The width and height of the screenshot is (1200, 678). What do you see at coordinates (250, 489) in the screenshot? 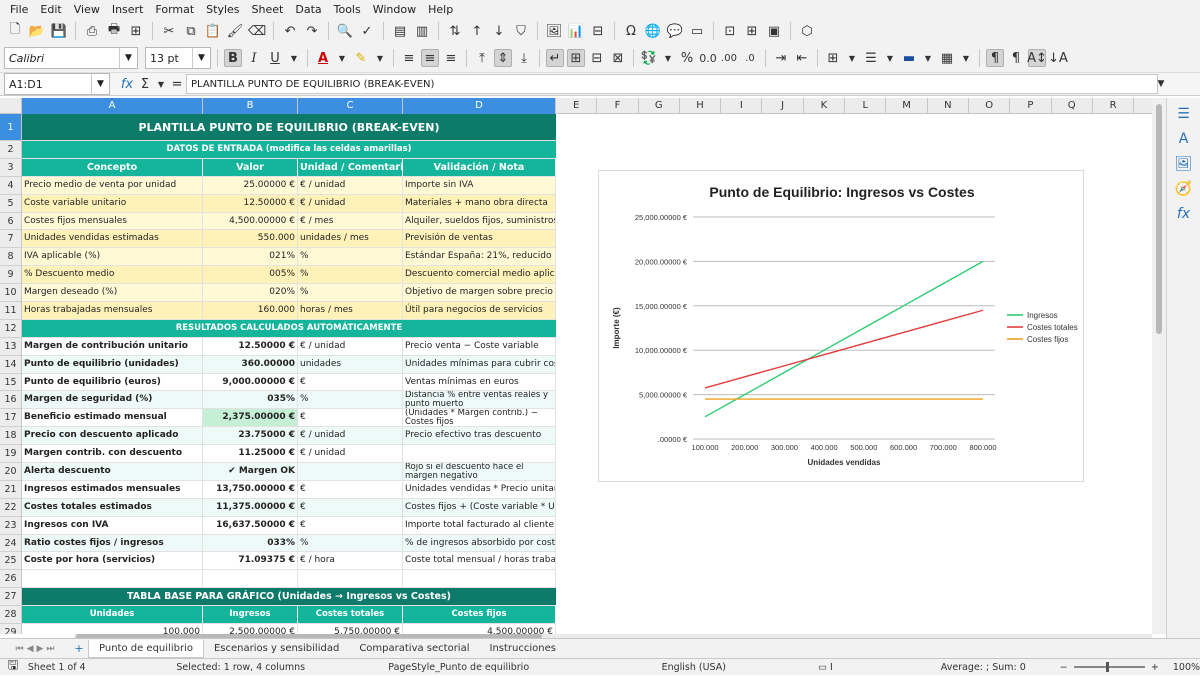
I see `result-cell: 13,750.00000 €` at bounding box center [250, 489].